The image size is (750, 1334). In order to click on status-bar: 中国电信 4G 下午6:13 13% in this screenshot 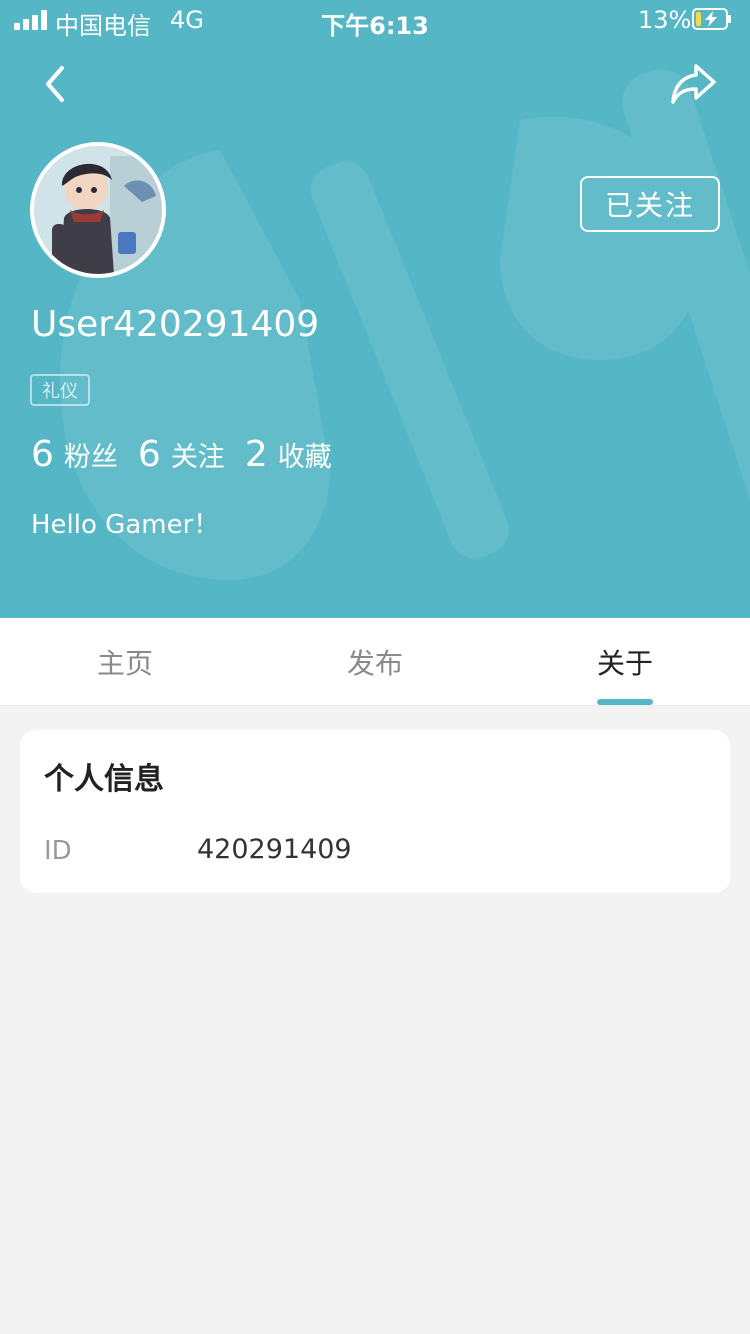, I will do `click(375, 20)`.